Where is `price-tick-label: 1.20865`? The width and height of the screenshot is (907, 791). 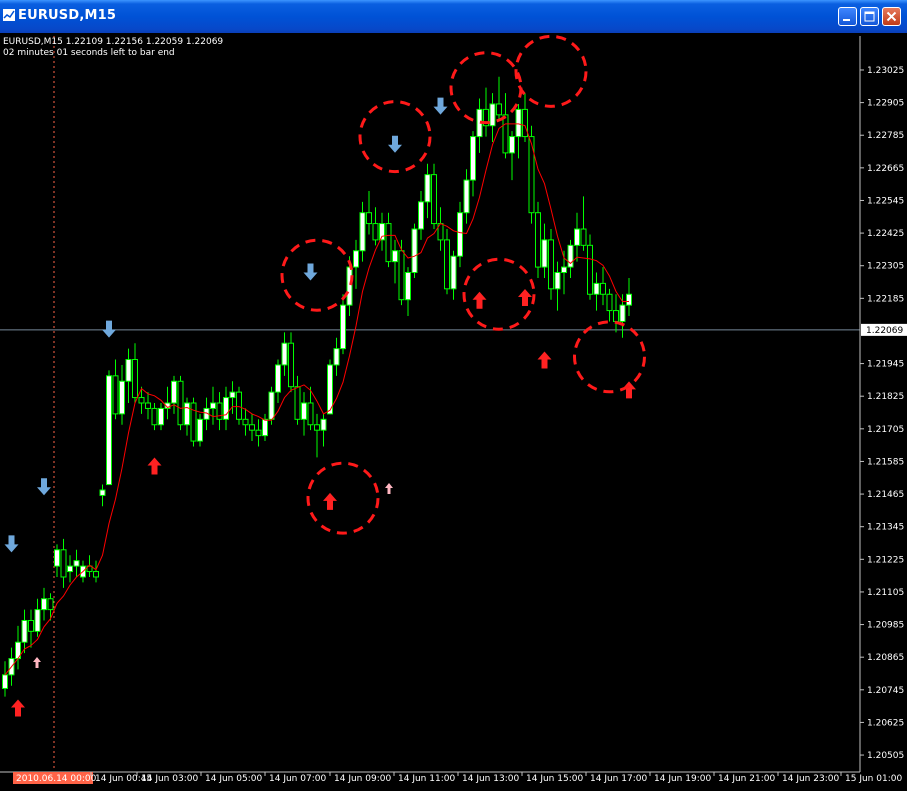
price-tick-label: 1.20865 is located at coordinates (885, 658).